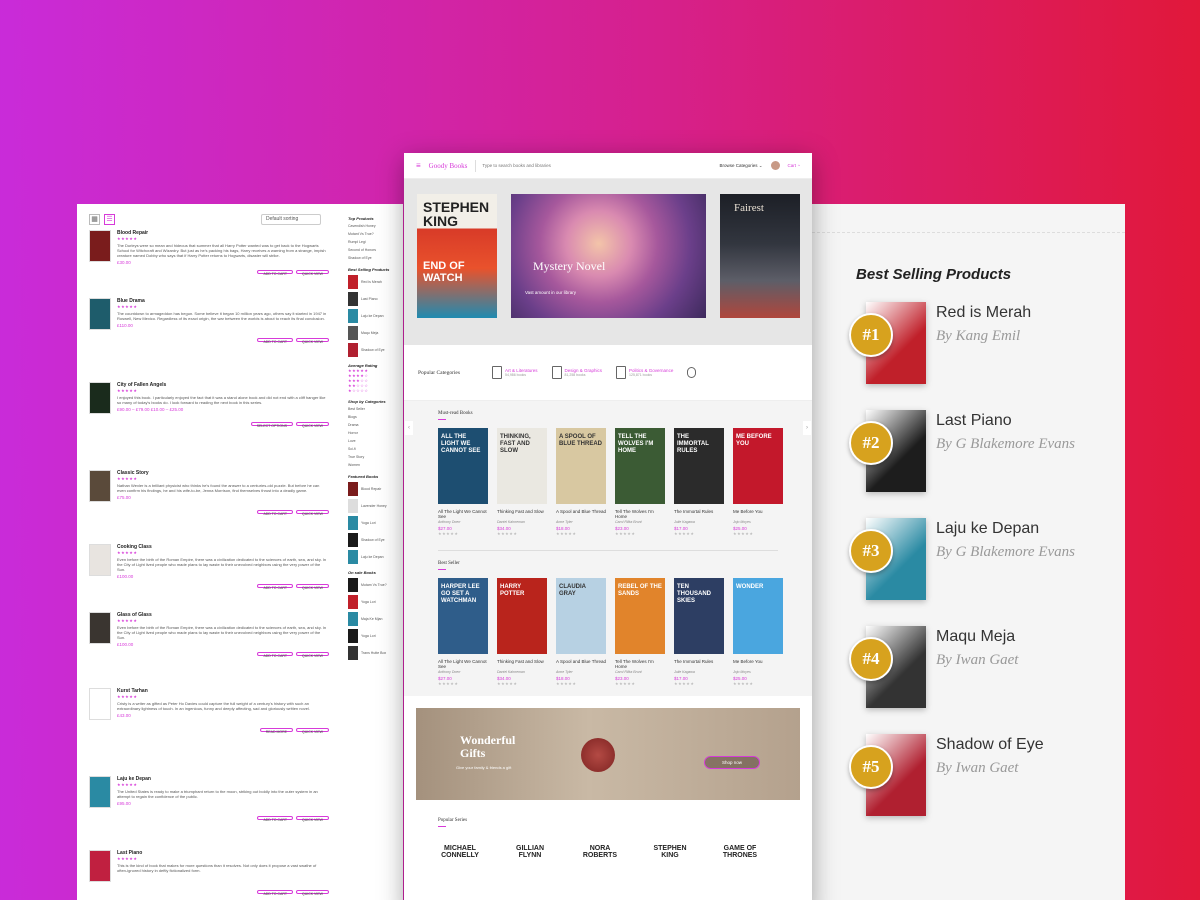  What do you see at coordinates (581, 466) in the screenshot?
I see `book-cover: A SPOOL OF BLUE THREAD` at bounding box center [581, 466].